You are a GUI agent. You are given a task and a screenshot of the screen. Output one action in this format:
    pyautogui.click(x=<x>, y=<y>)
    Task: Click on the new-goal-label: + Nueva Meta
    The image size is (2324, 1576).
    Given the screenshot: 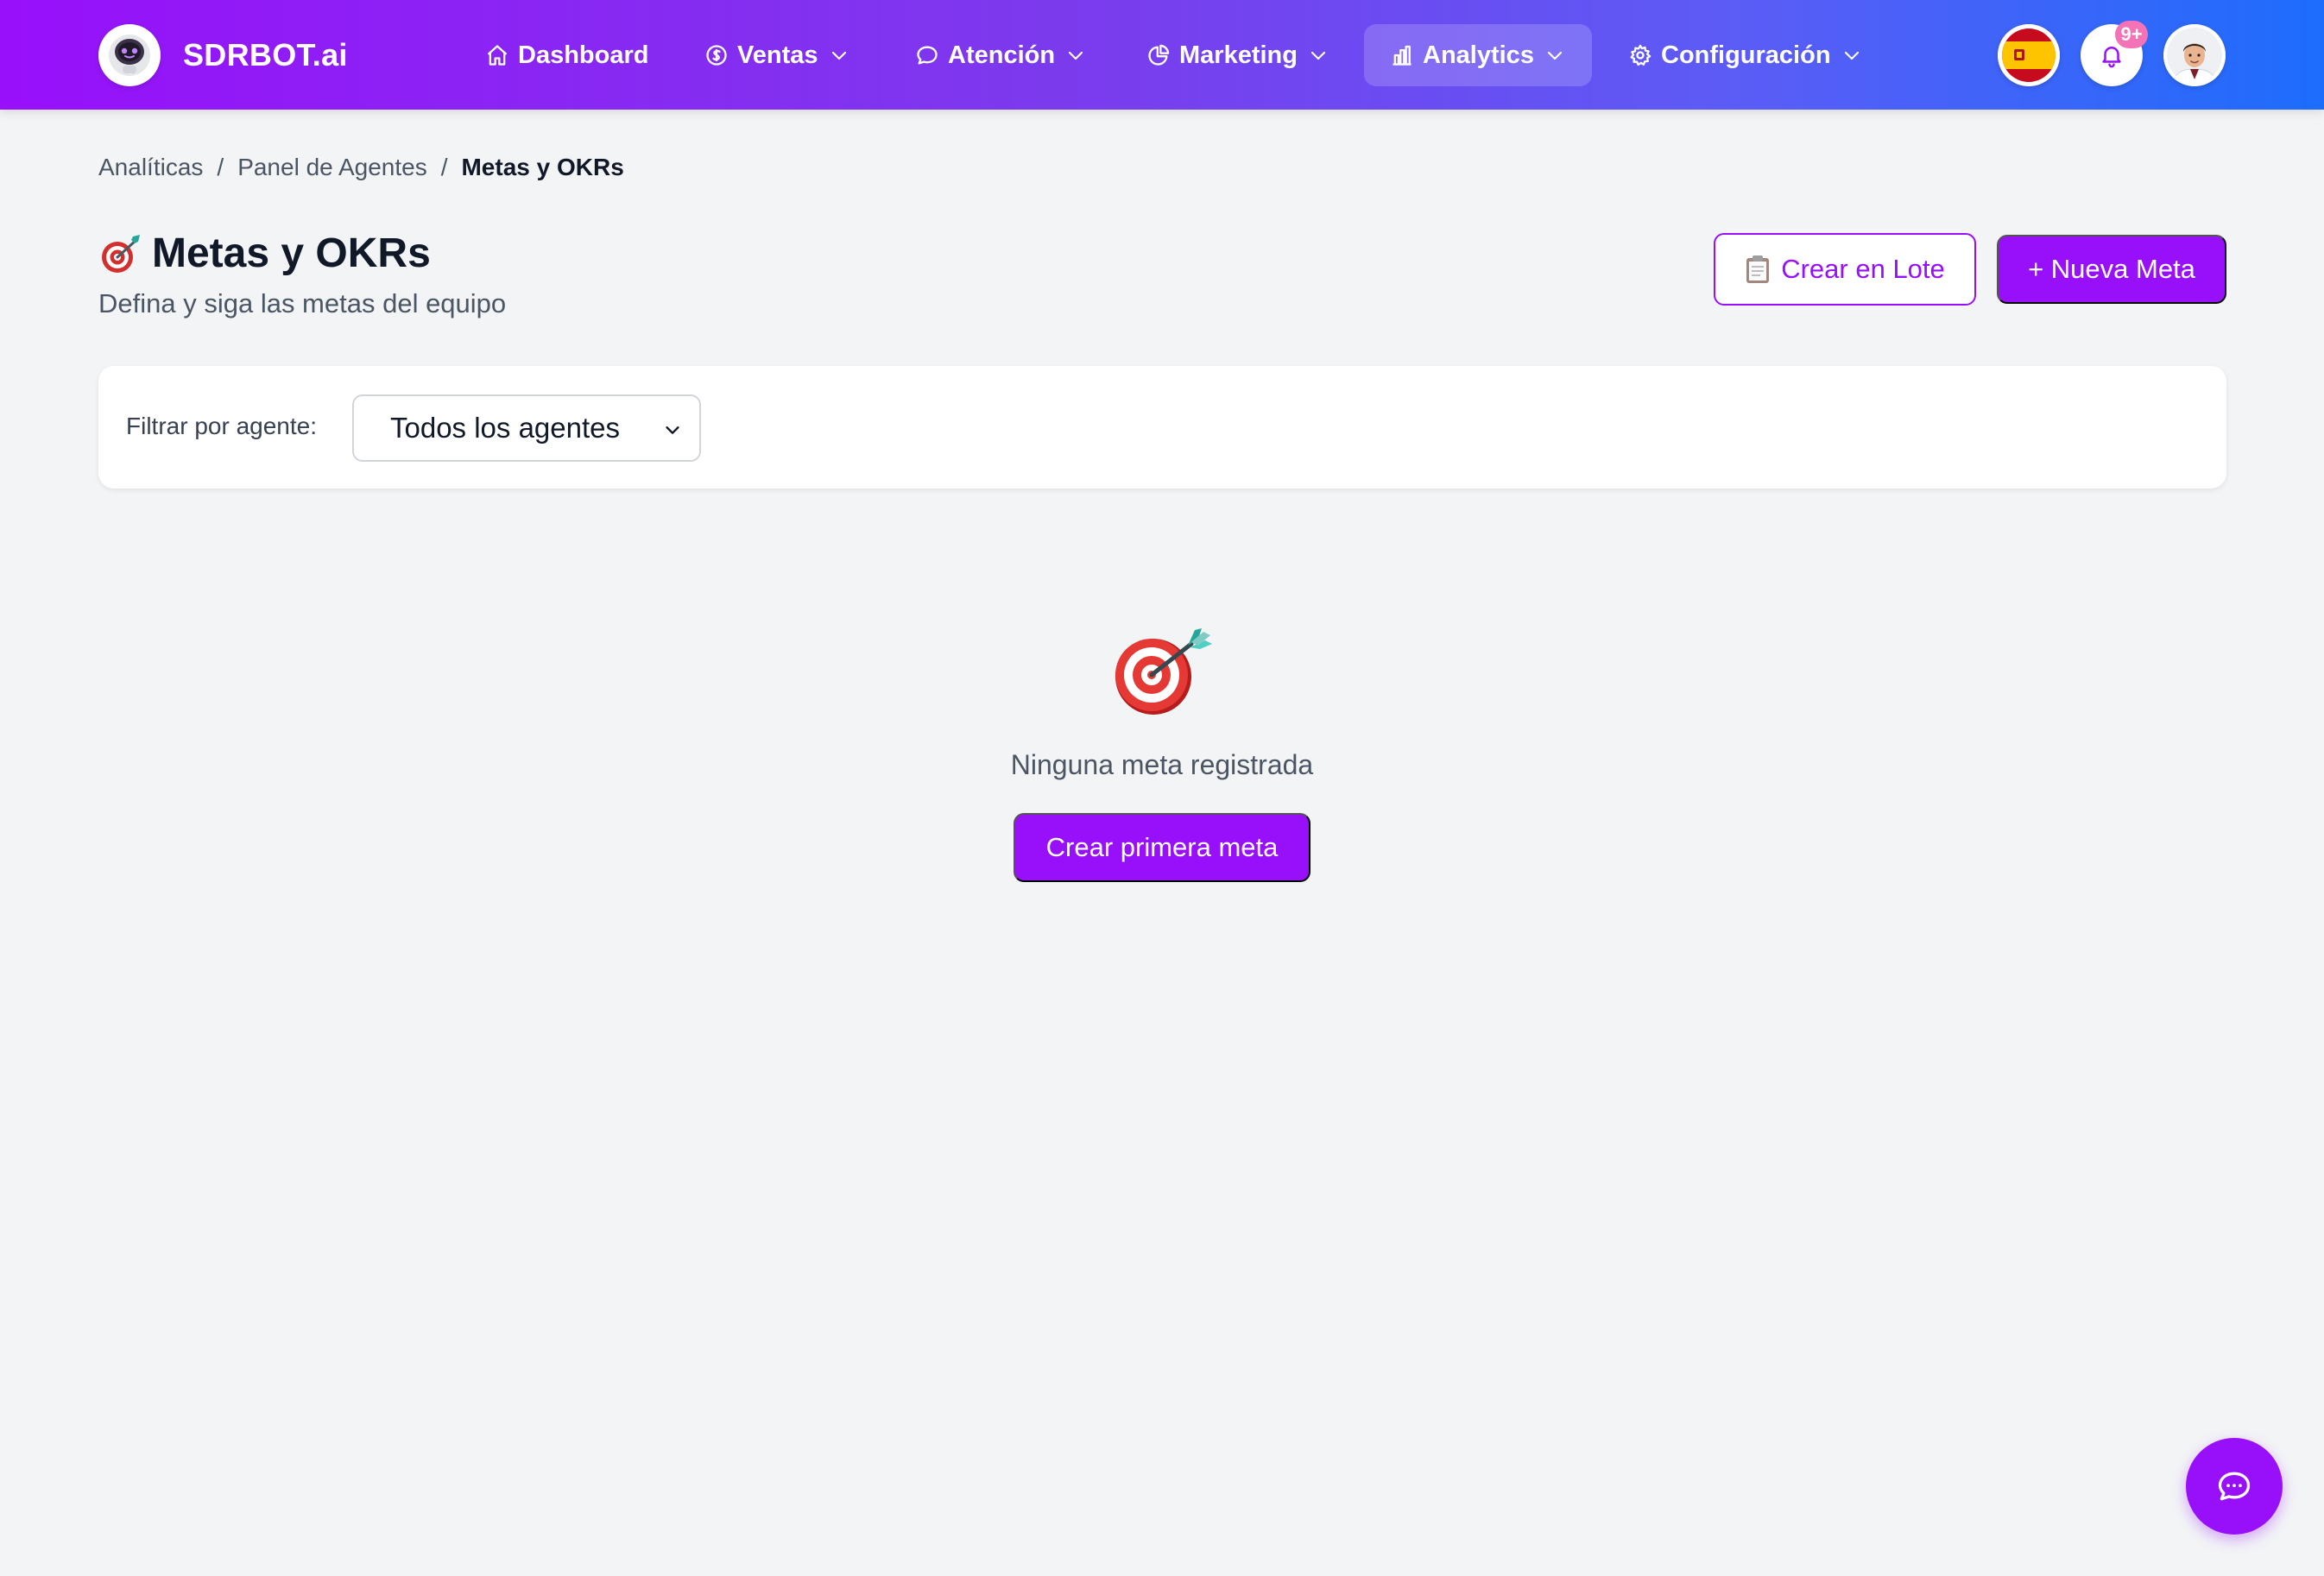 What is the action you would take?
    pyautogui.click(x=2111, y=269)
    